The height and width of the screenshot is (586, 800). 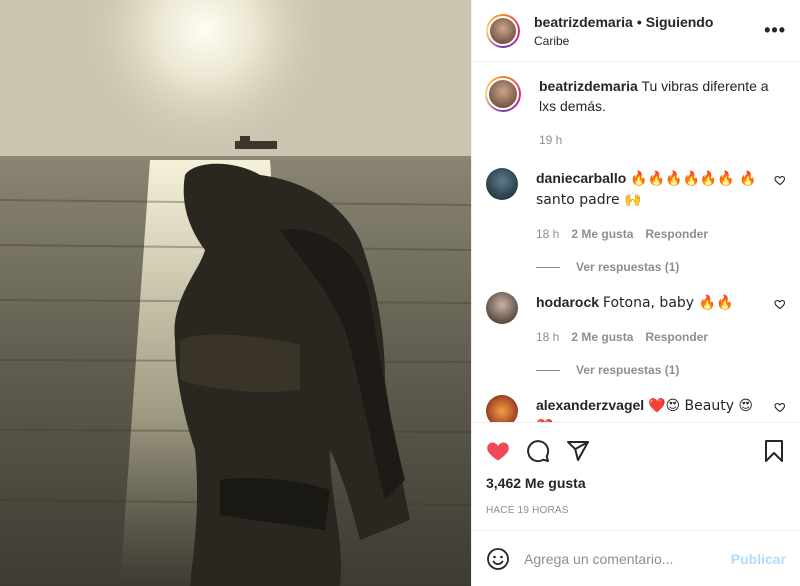 I want to click on post-header: beatrizdemaria • Siguiendo Caribe •••, so click(x=636, y=31).